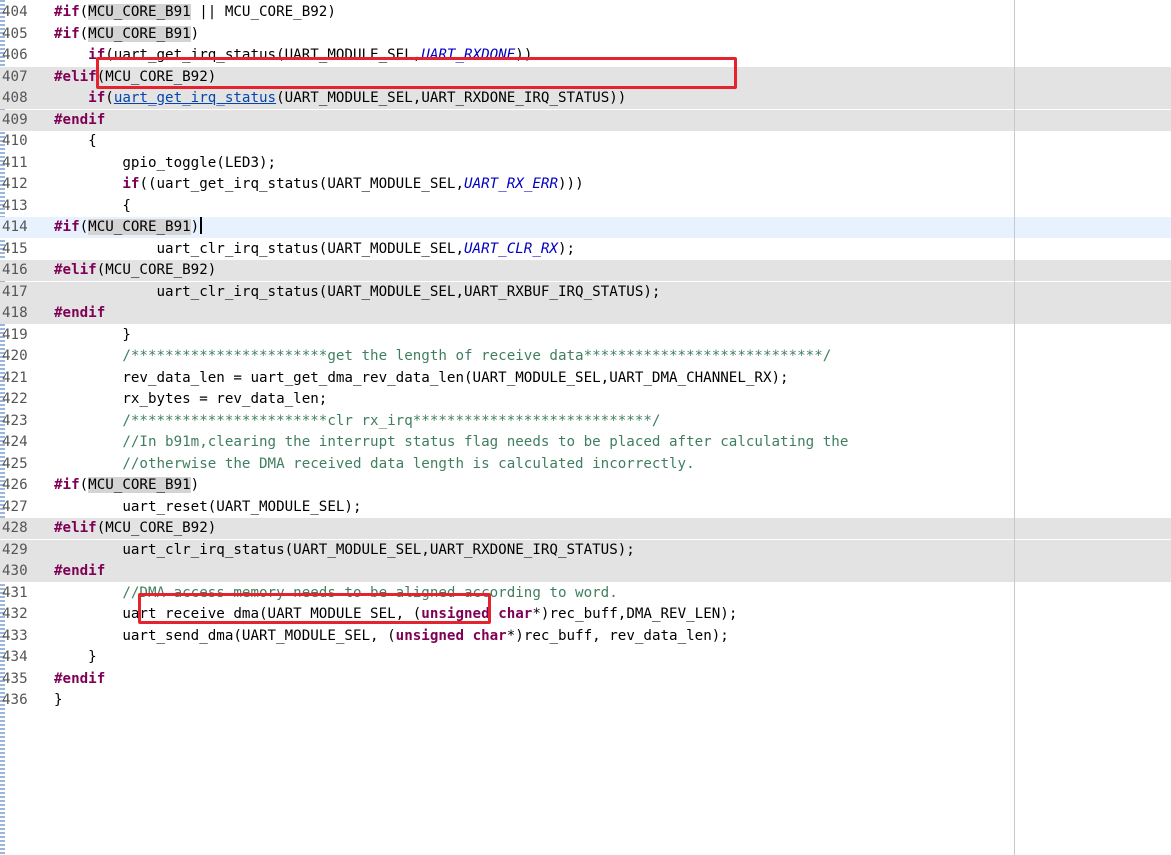  What do you see at coordinates (15, 614) in the screenshot?
I see `line-number: 432` at bounding box center [15, 614].